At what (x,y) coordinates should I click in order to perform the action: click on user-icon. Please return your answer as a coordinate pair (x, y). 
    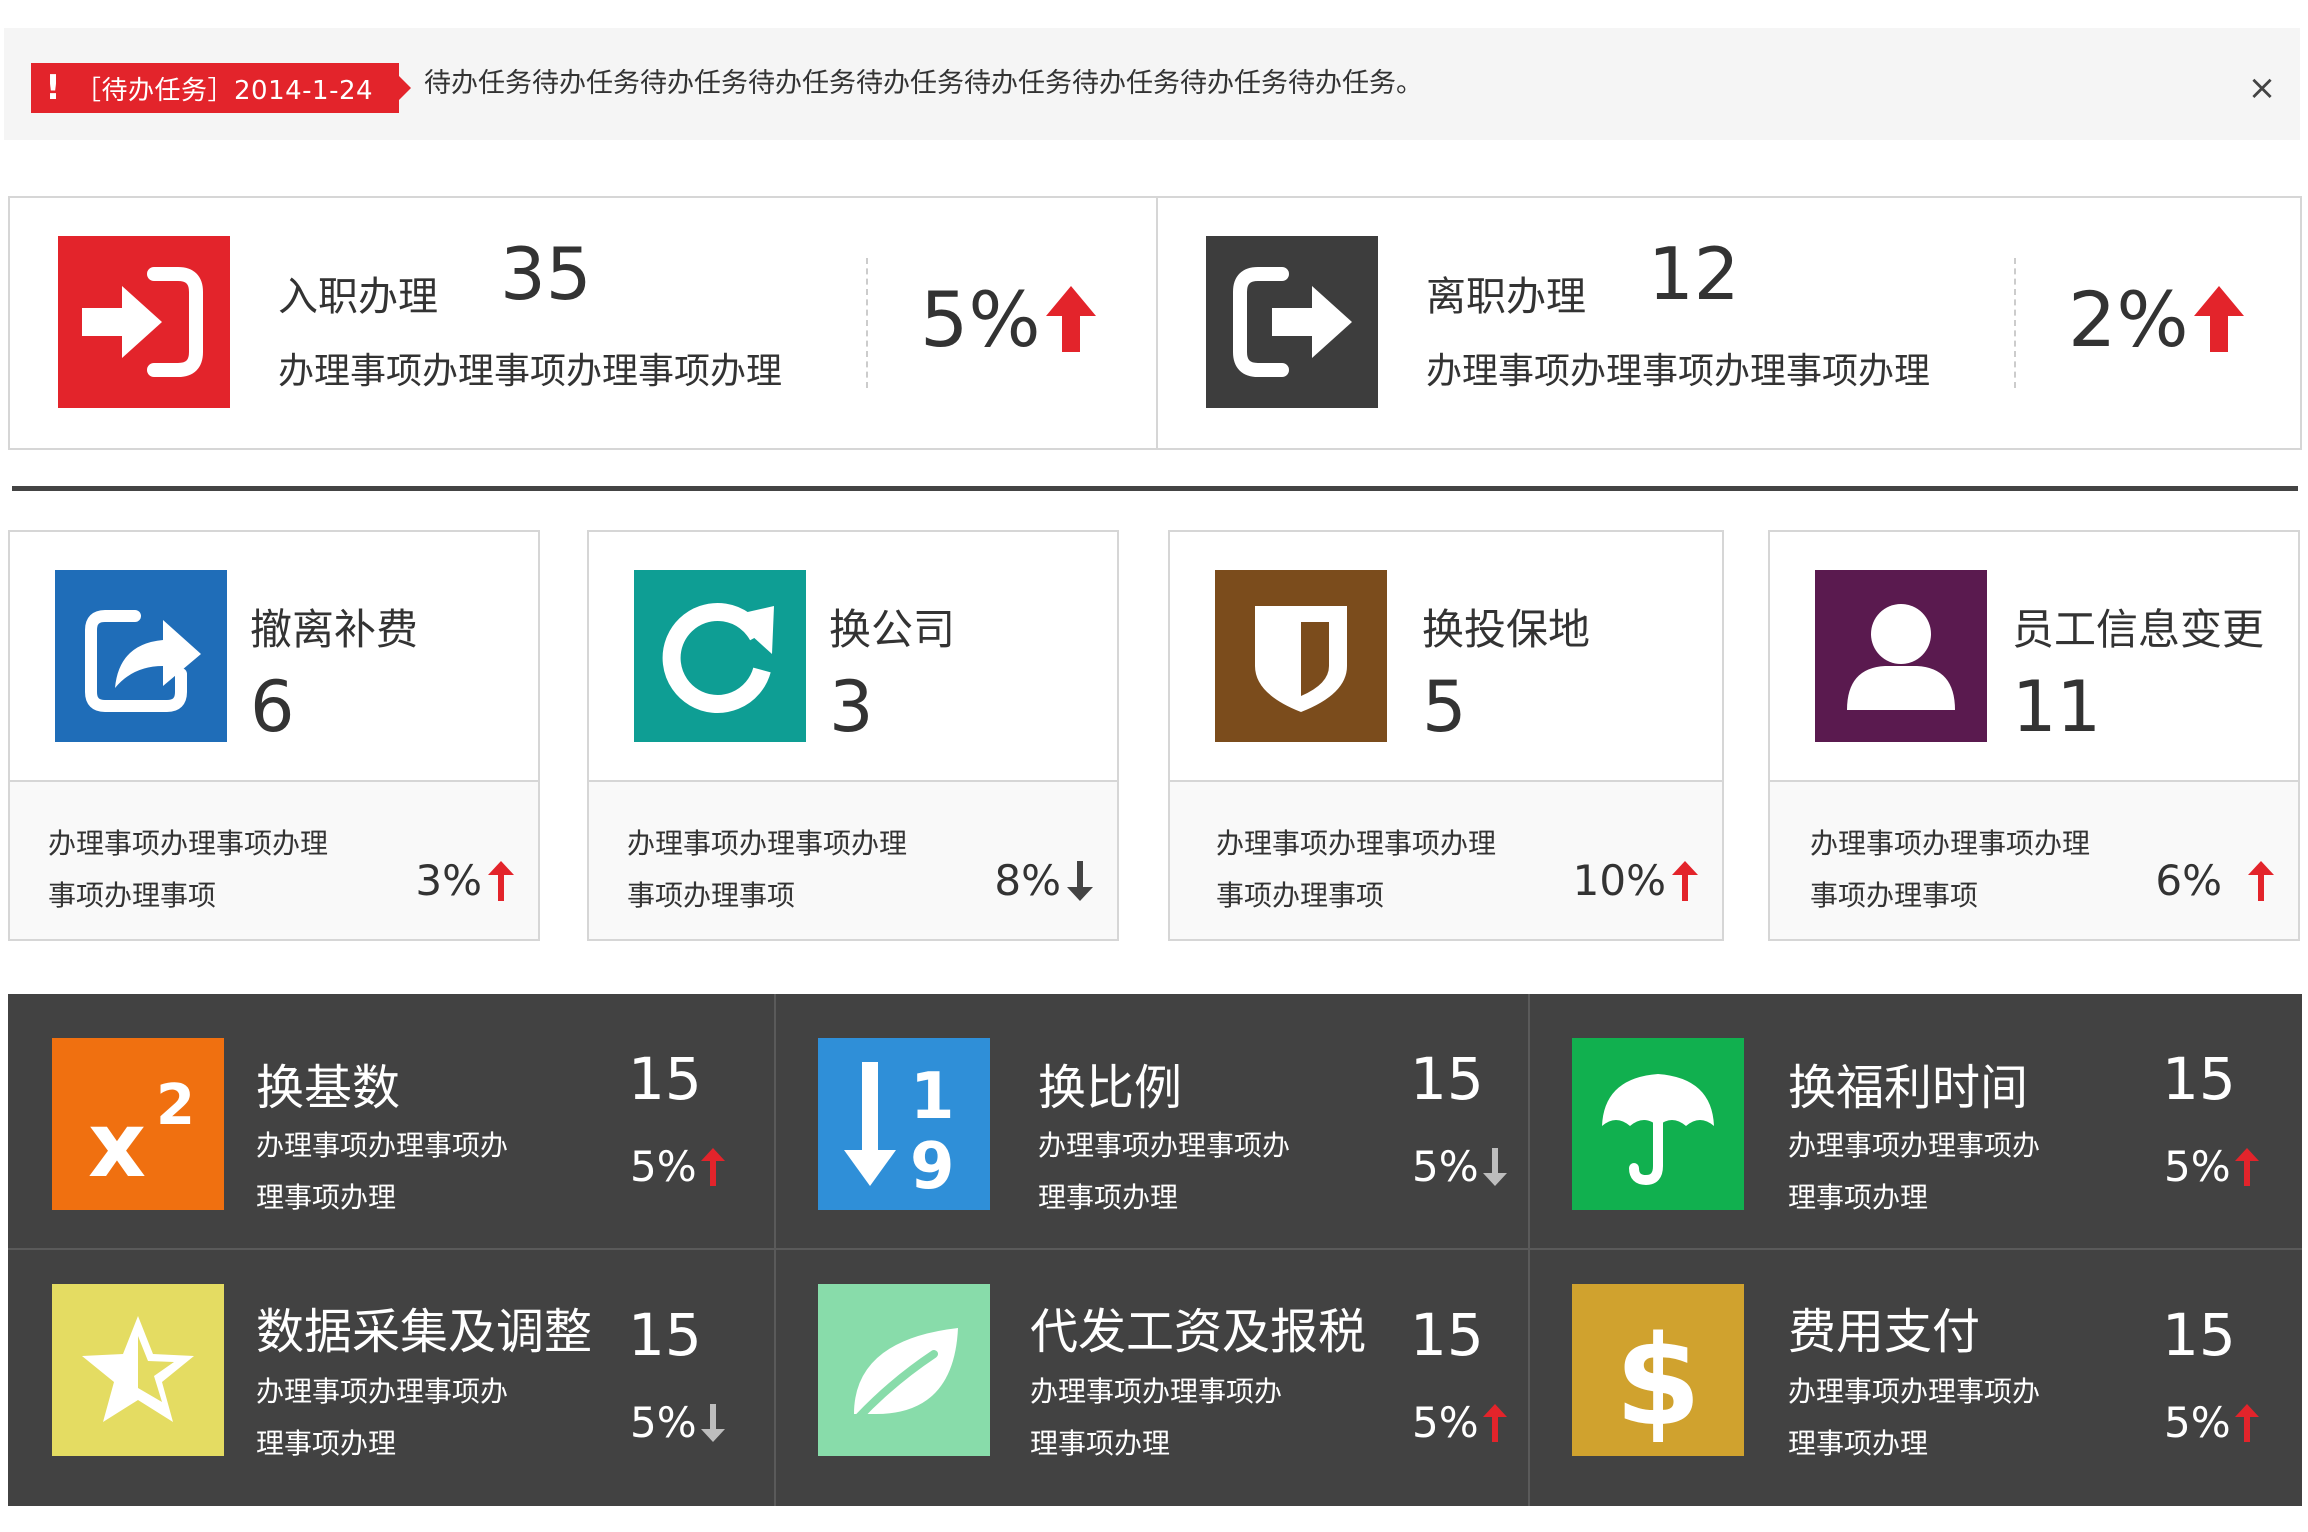
    Looking at the image, I should click on (1901, 656).